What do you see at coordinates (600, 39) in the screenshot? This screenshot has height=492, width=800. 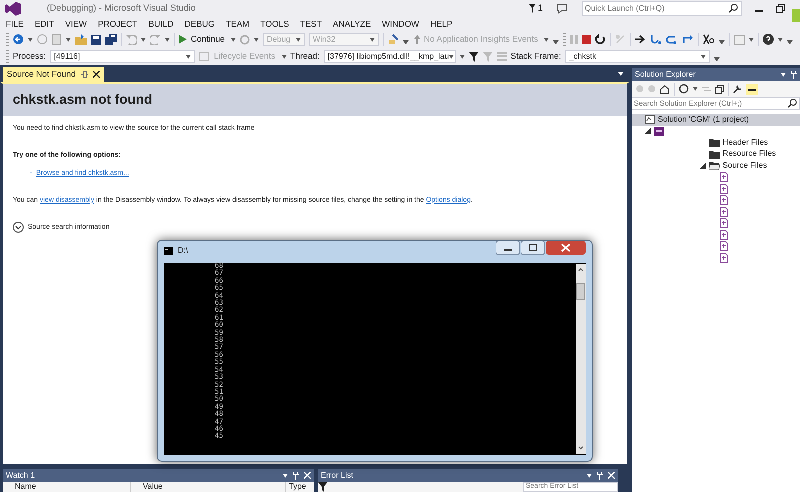 I see `restart-icon` at bounding box center [600, 39].